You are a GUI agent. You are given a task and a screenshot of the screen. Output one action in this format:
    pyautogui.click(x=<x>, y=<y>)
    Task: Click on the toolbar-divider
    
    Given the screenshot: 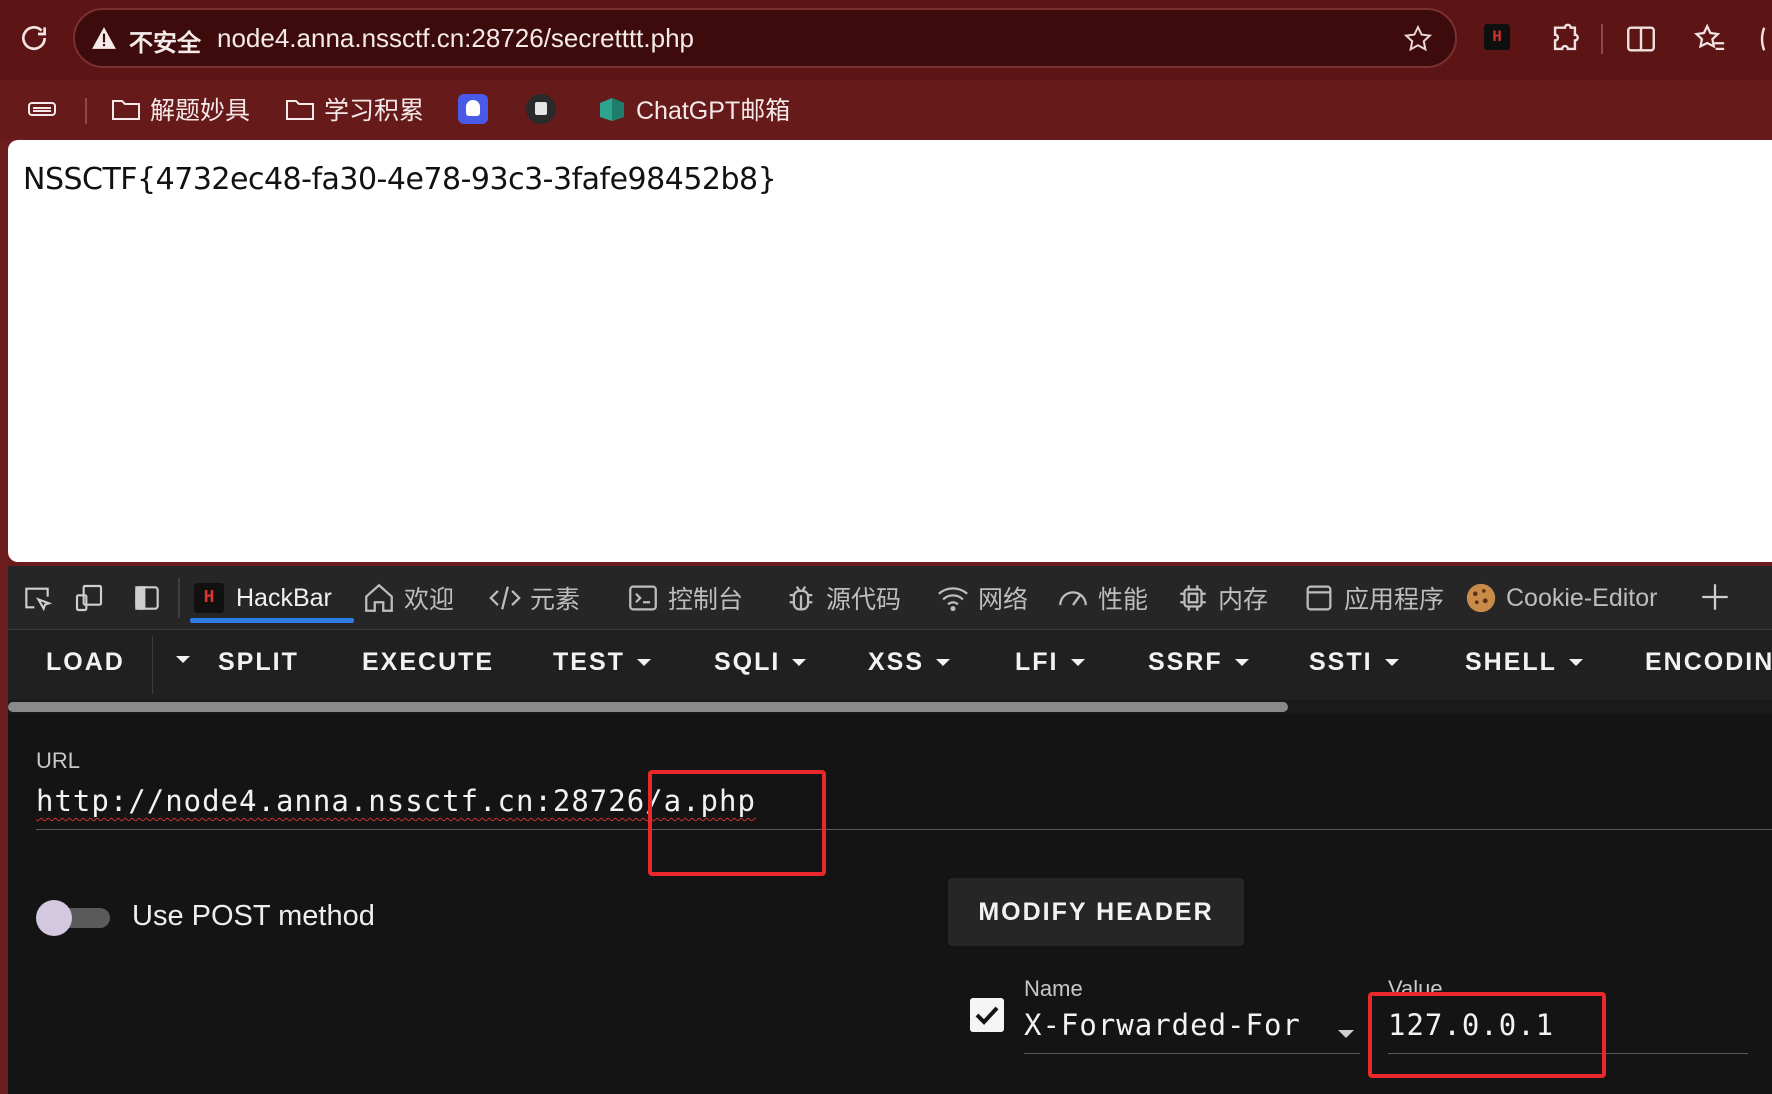 What is the action you would take?
    pyautogui.click(x=1602, y=39)
    